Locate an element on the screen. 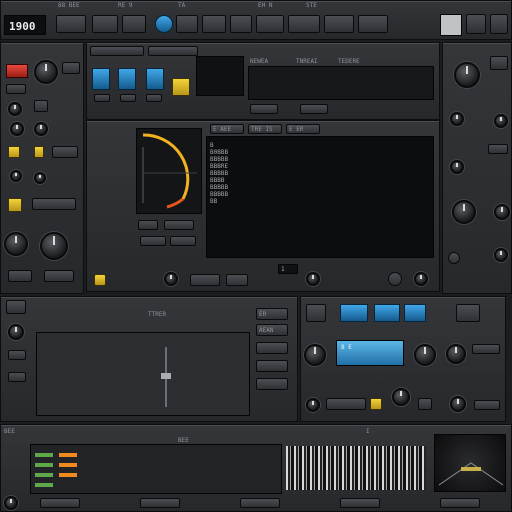 The image size is (512, 512). play-button is located at coordinates (100, 280).